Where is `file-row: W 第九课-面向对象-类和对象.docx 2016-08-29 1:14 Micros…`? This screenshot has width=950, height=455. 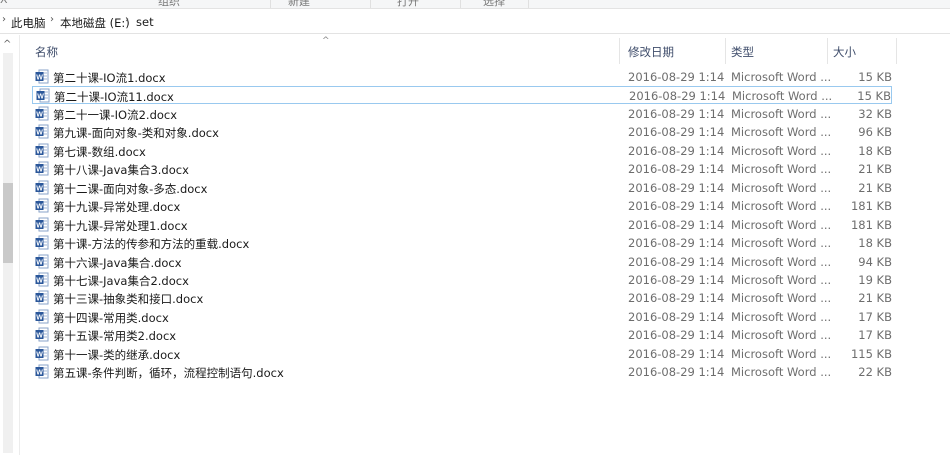 file-row: W 第九课-面向对象-类和对象.docx 2016-08-29 1:14 Micros… is located at coordinates (462, 132).